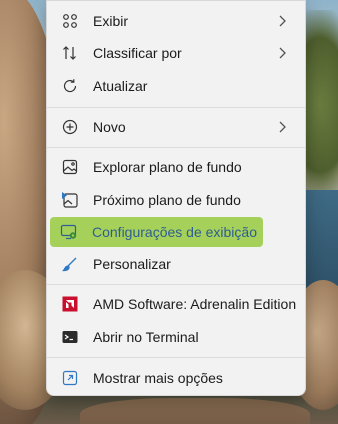  Describe the element at coordinates (132, 264) in the screenshot. I see `menu-item-label: Personalizar` at that location.